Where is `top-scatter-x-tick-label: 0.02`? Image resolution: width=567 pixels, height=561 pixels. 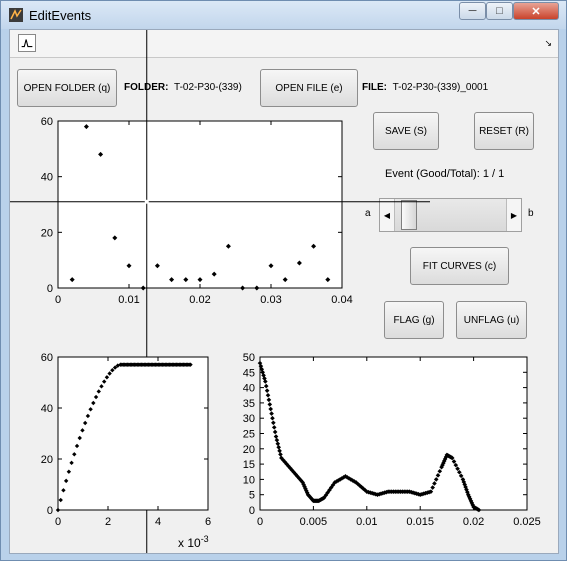
top-scatter-x-tick-label: 0.02 is located at coordinates (199, 300).